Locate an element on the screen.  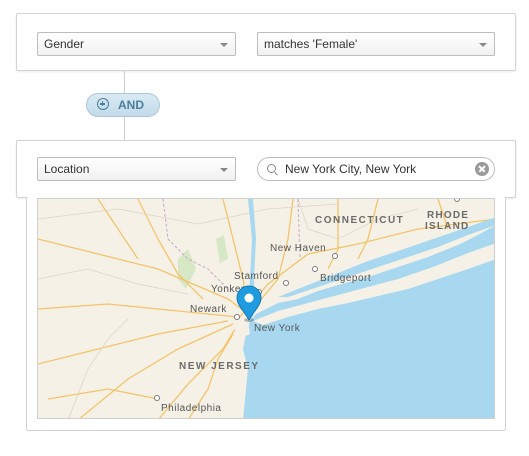
condition-select-female: matches 'Female' is located at coordinates (376, 44).